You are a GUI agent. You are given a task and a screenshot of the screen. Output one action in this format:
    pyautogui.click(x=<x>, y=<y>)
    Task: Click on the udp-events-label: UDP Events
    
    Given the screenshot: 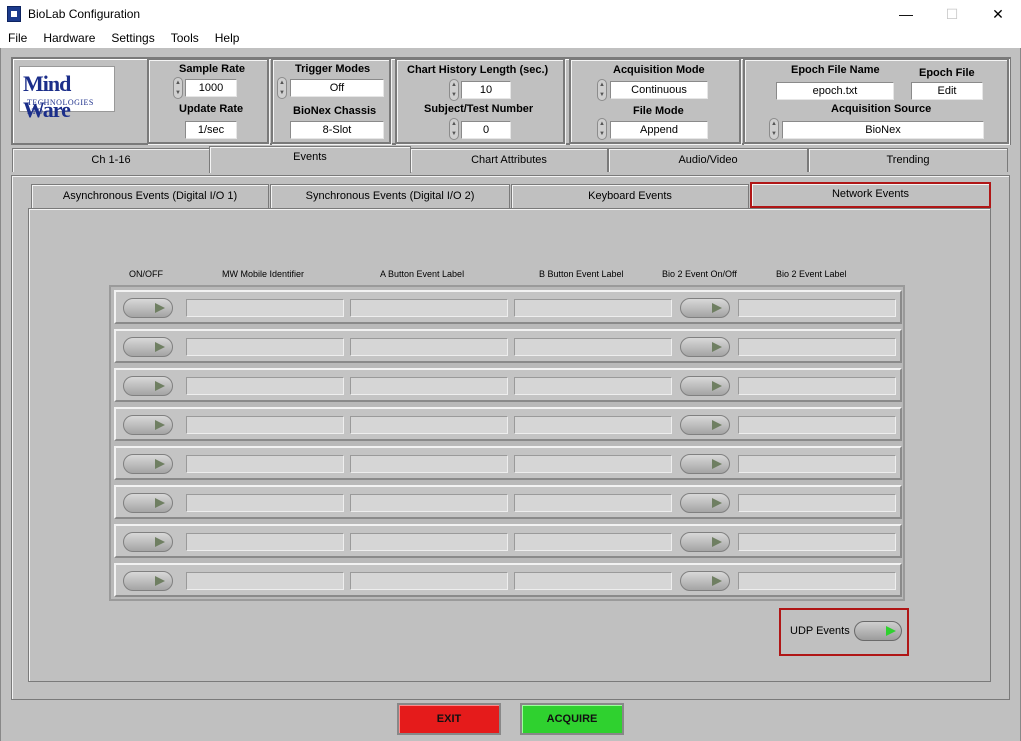 What is the action you would take?
    pyautogui.click(x=820, y=631)
    